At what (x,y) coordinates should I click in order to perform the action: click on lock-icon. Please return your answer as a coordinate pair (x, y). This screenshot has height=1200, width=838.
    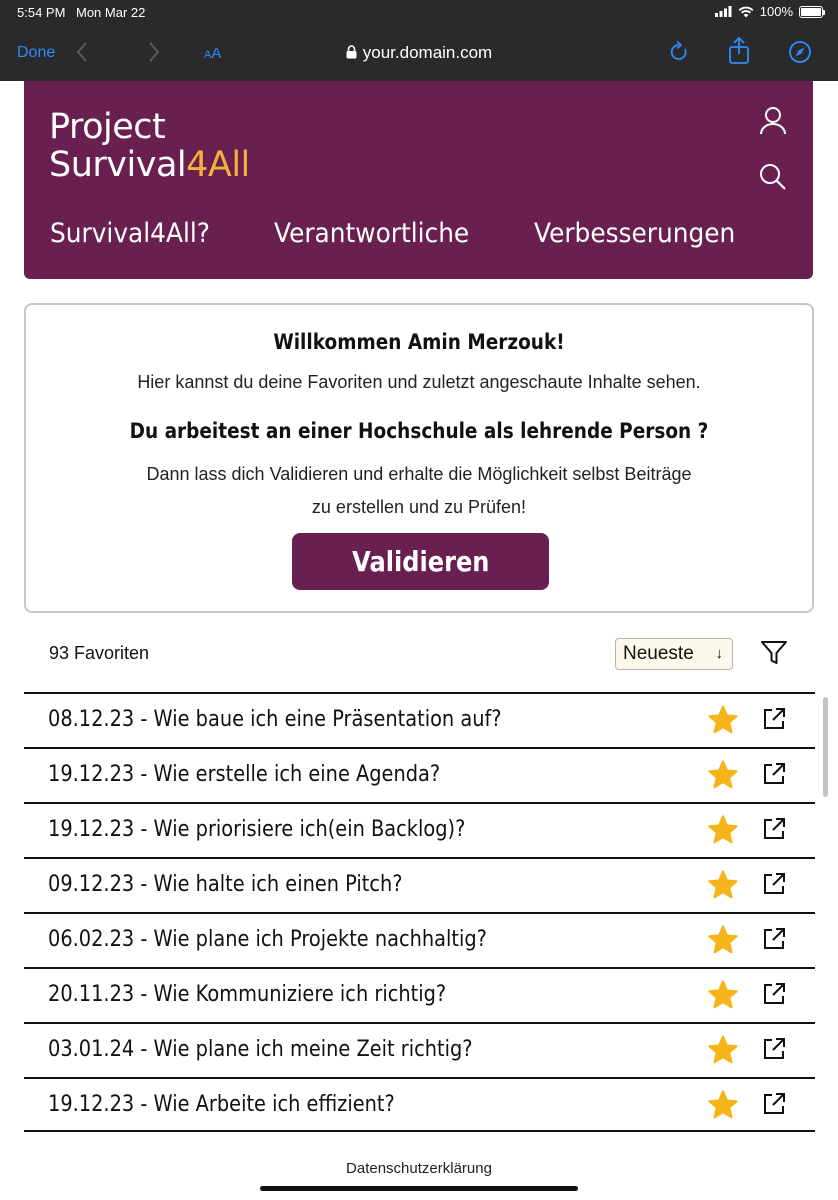
    Looking at the image, I should click on (351, 52).